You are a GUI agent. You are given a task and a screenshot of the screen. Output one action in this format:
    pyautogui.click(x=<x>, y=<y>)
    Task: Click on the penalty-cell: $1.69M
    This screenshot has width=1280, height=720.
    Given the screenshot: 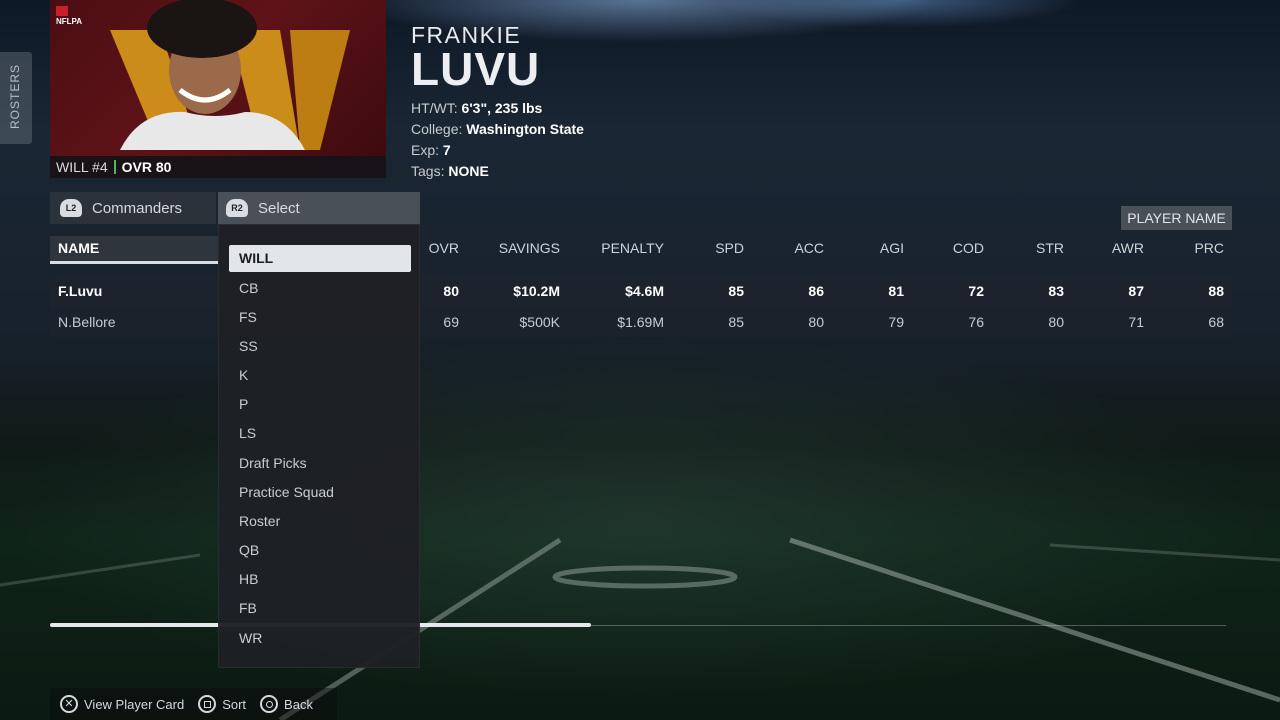 What is the action you would take?
    pyautogui.click(x=640, y=322)
    